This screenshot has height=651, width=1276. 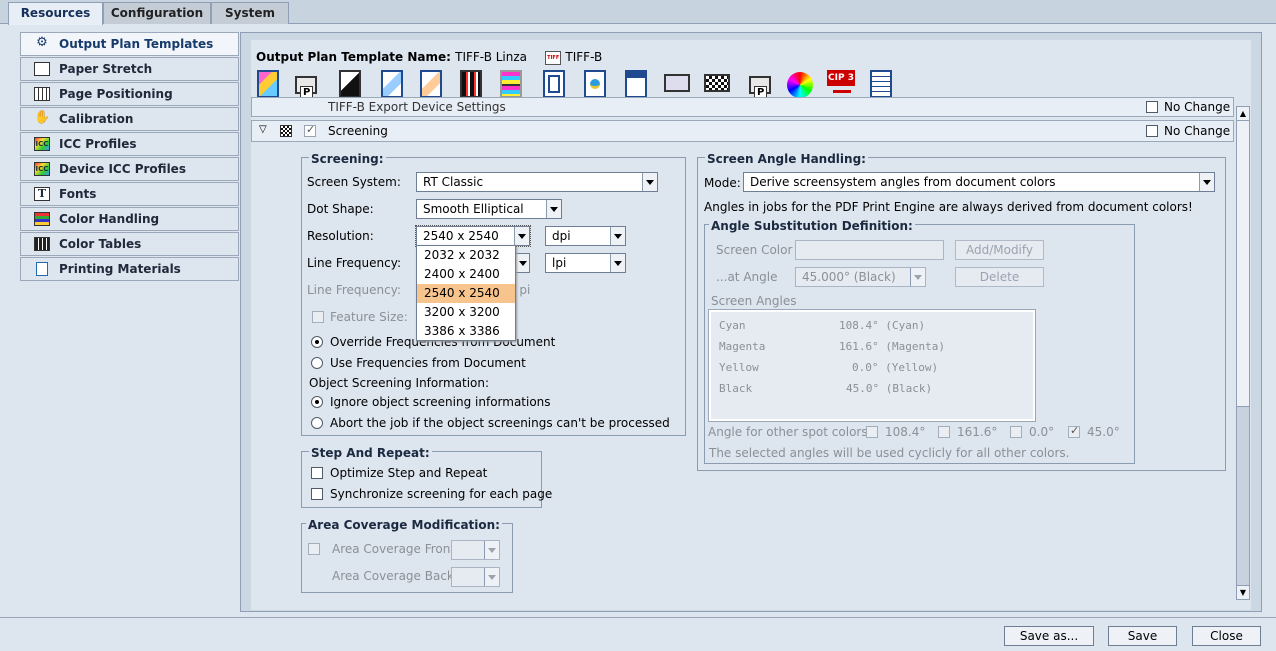 What do you see at coordinates (369, 317) in the screenshot?
I see `feature-size-label: Feature Size:` at bounding box center [369, 317].